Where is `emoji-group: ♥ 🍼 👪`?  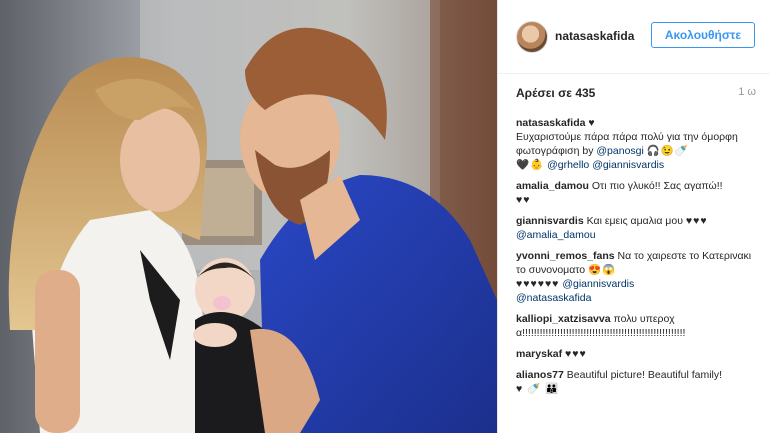
emoji-group: ♥ 🍼 👪 is located at coordinates (538, 389).